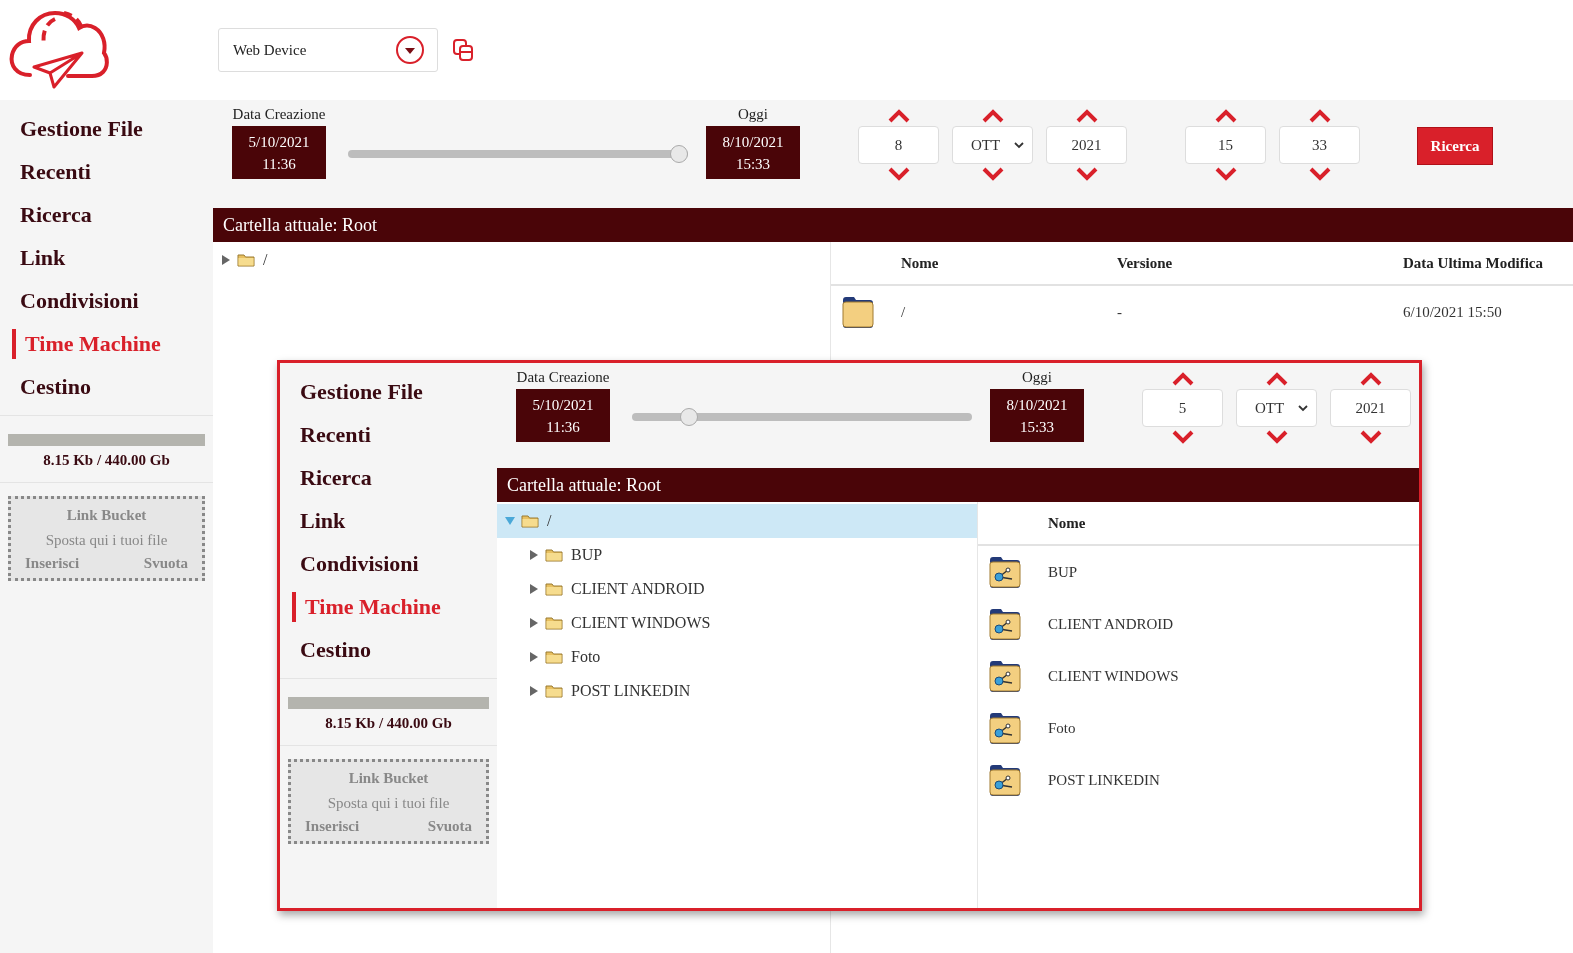 This screenshot has width=1573, height=953. Describe the element at coordinates (737, 589) in the screenshot. I see `tree-node: CLIENT ANDROID` at that location.